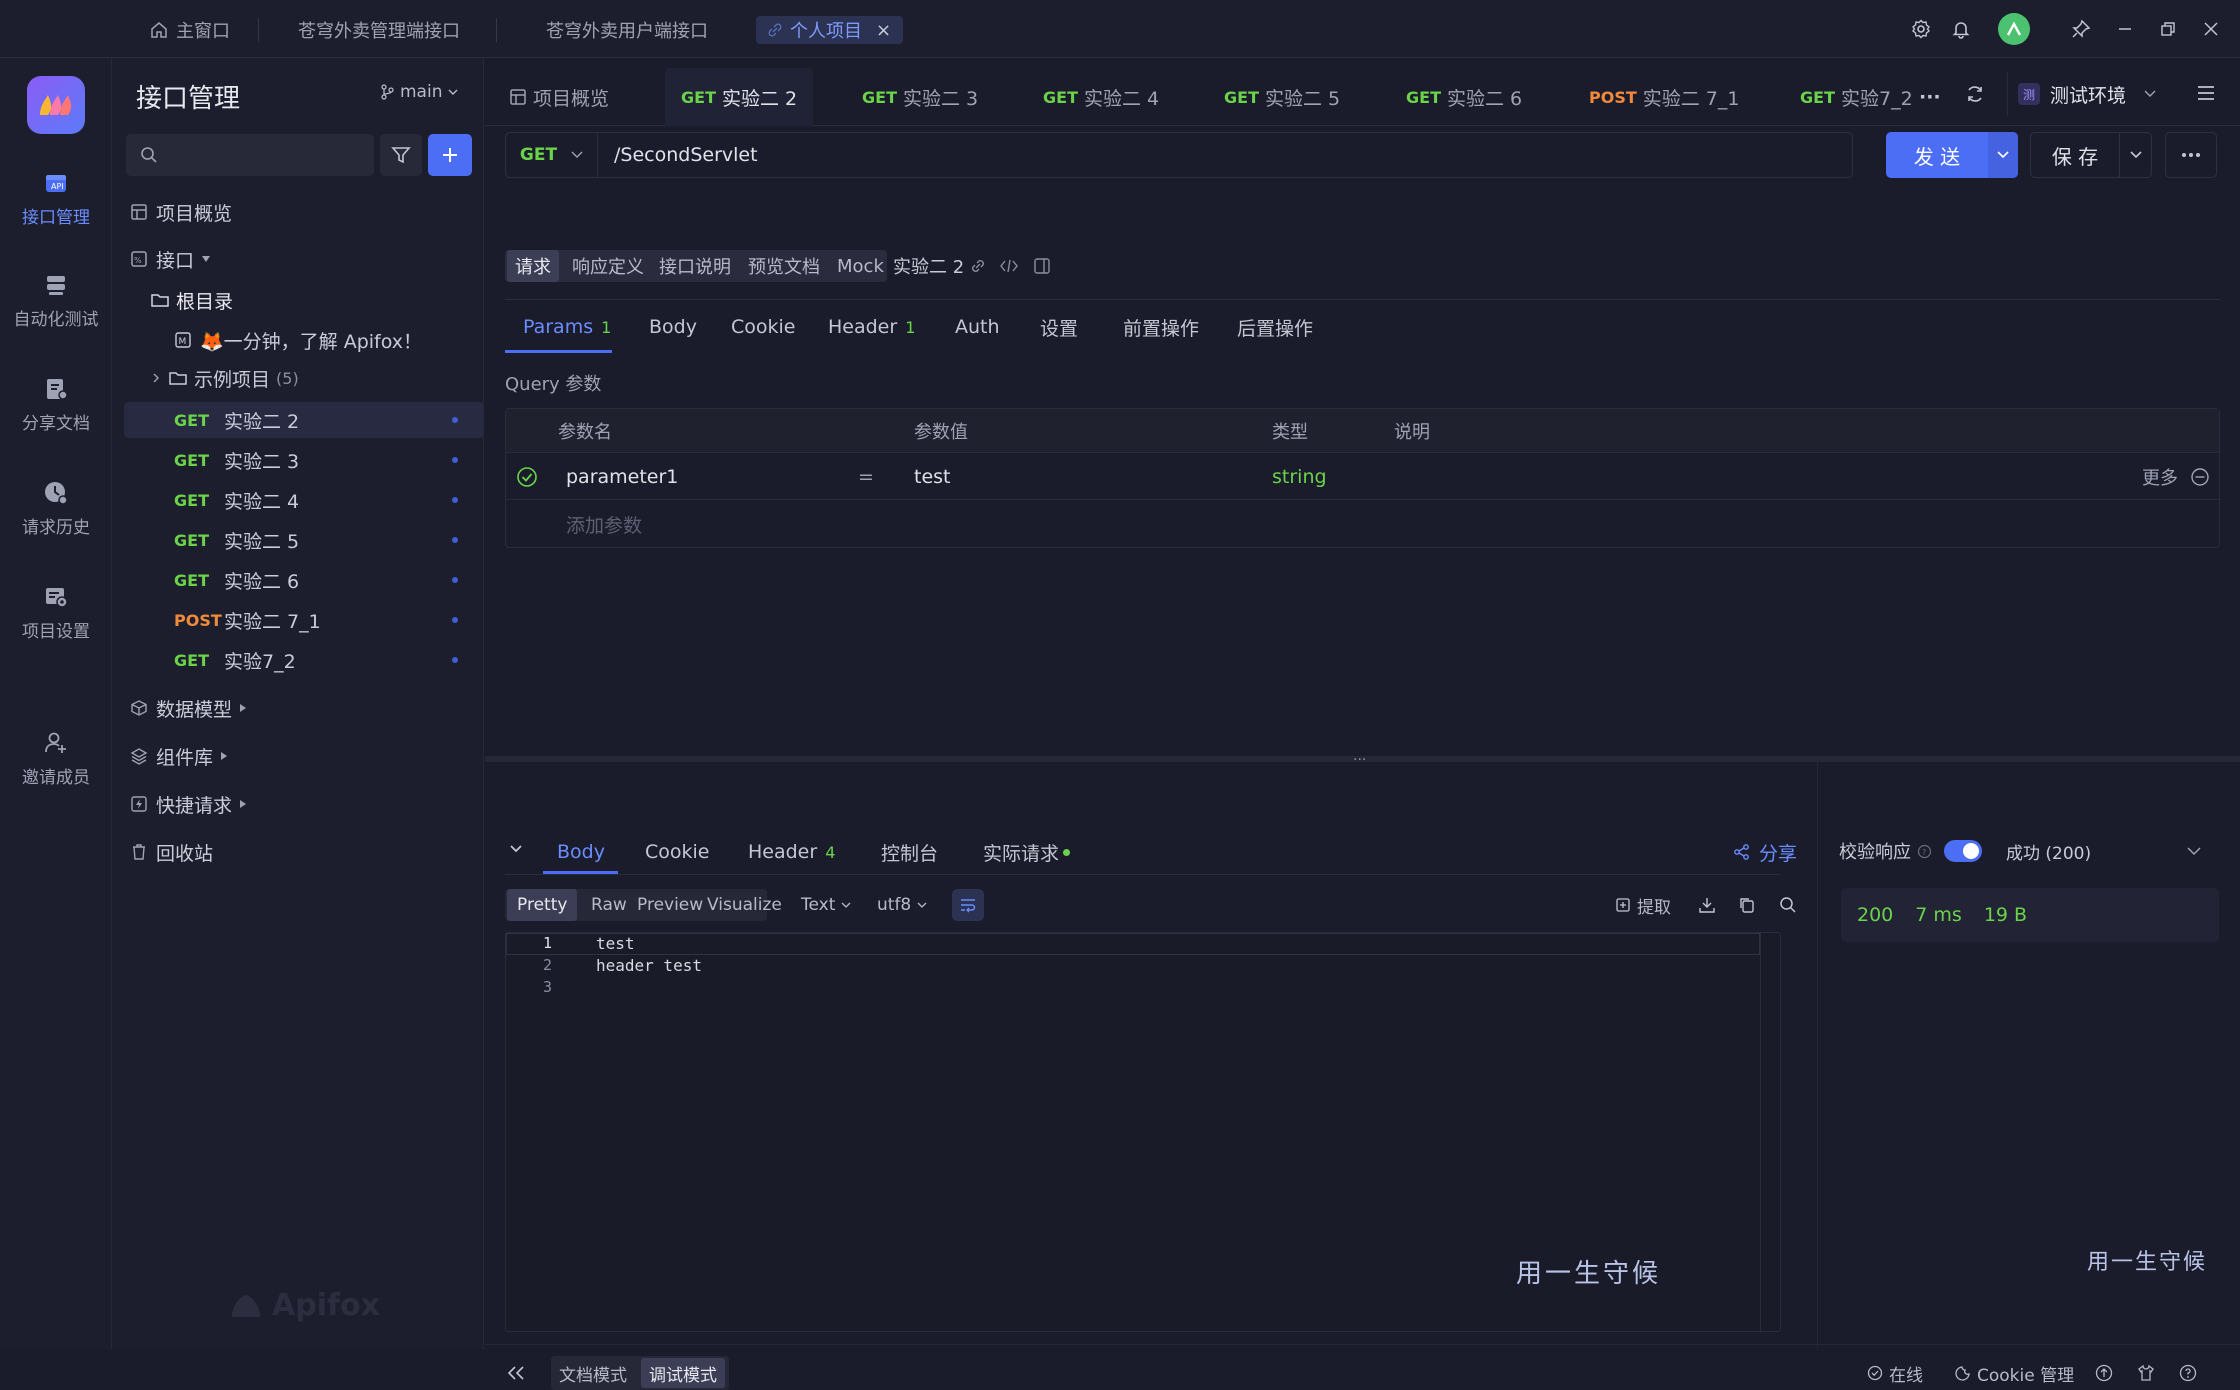  What do you see at coordinates (1707, 905) in the screenshot?
I see `download-icon` at bounding box center [1707, 905].